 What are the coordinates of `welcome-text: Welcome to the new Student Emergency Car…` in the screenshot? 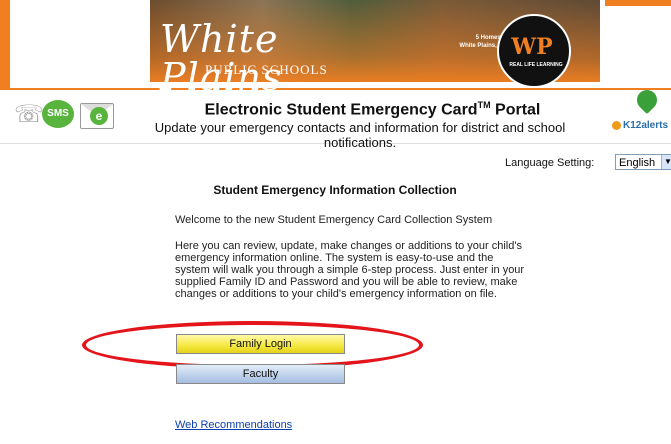 It's located at (334, 220).